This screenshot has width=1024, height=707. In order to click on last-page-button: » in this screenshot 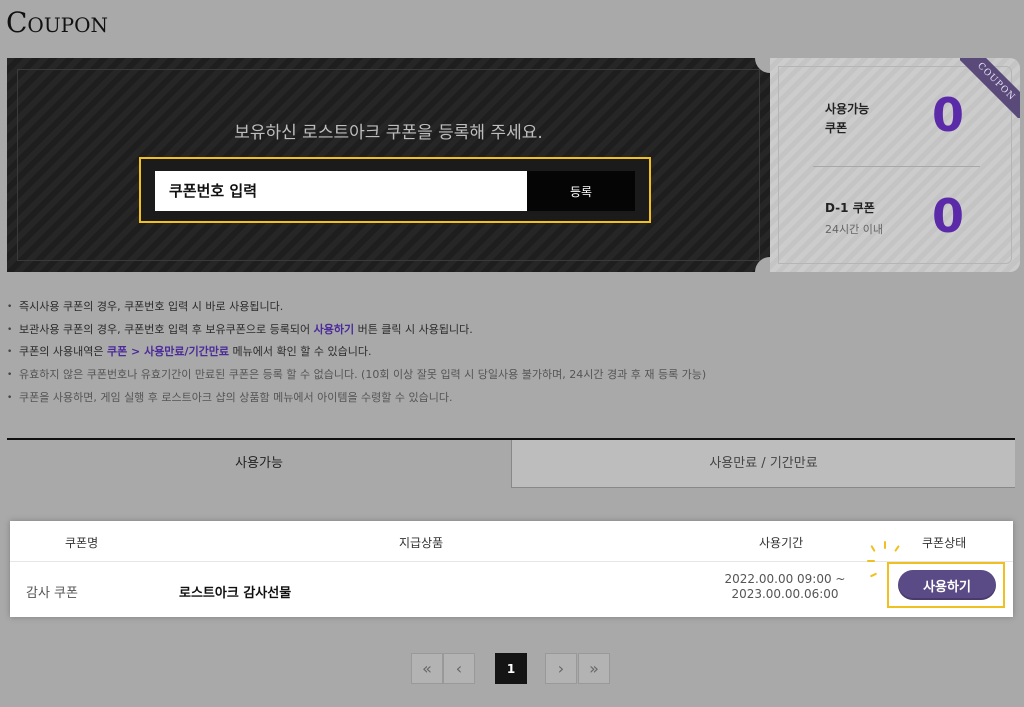, I will do `click(594, 668)`.